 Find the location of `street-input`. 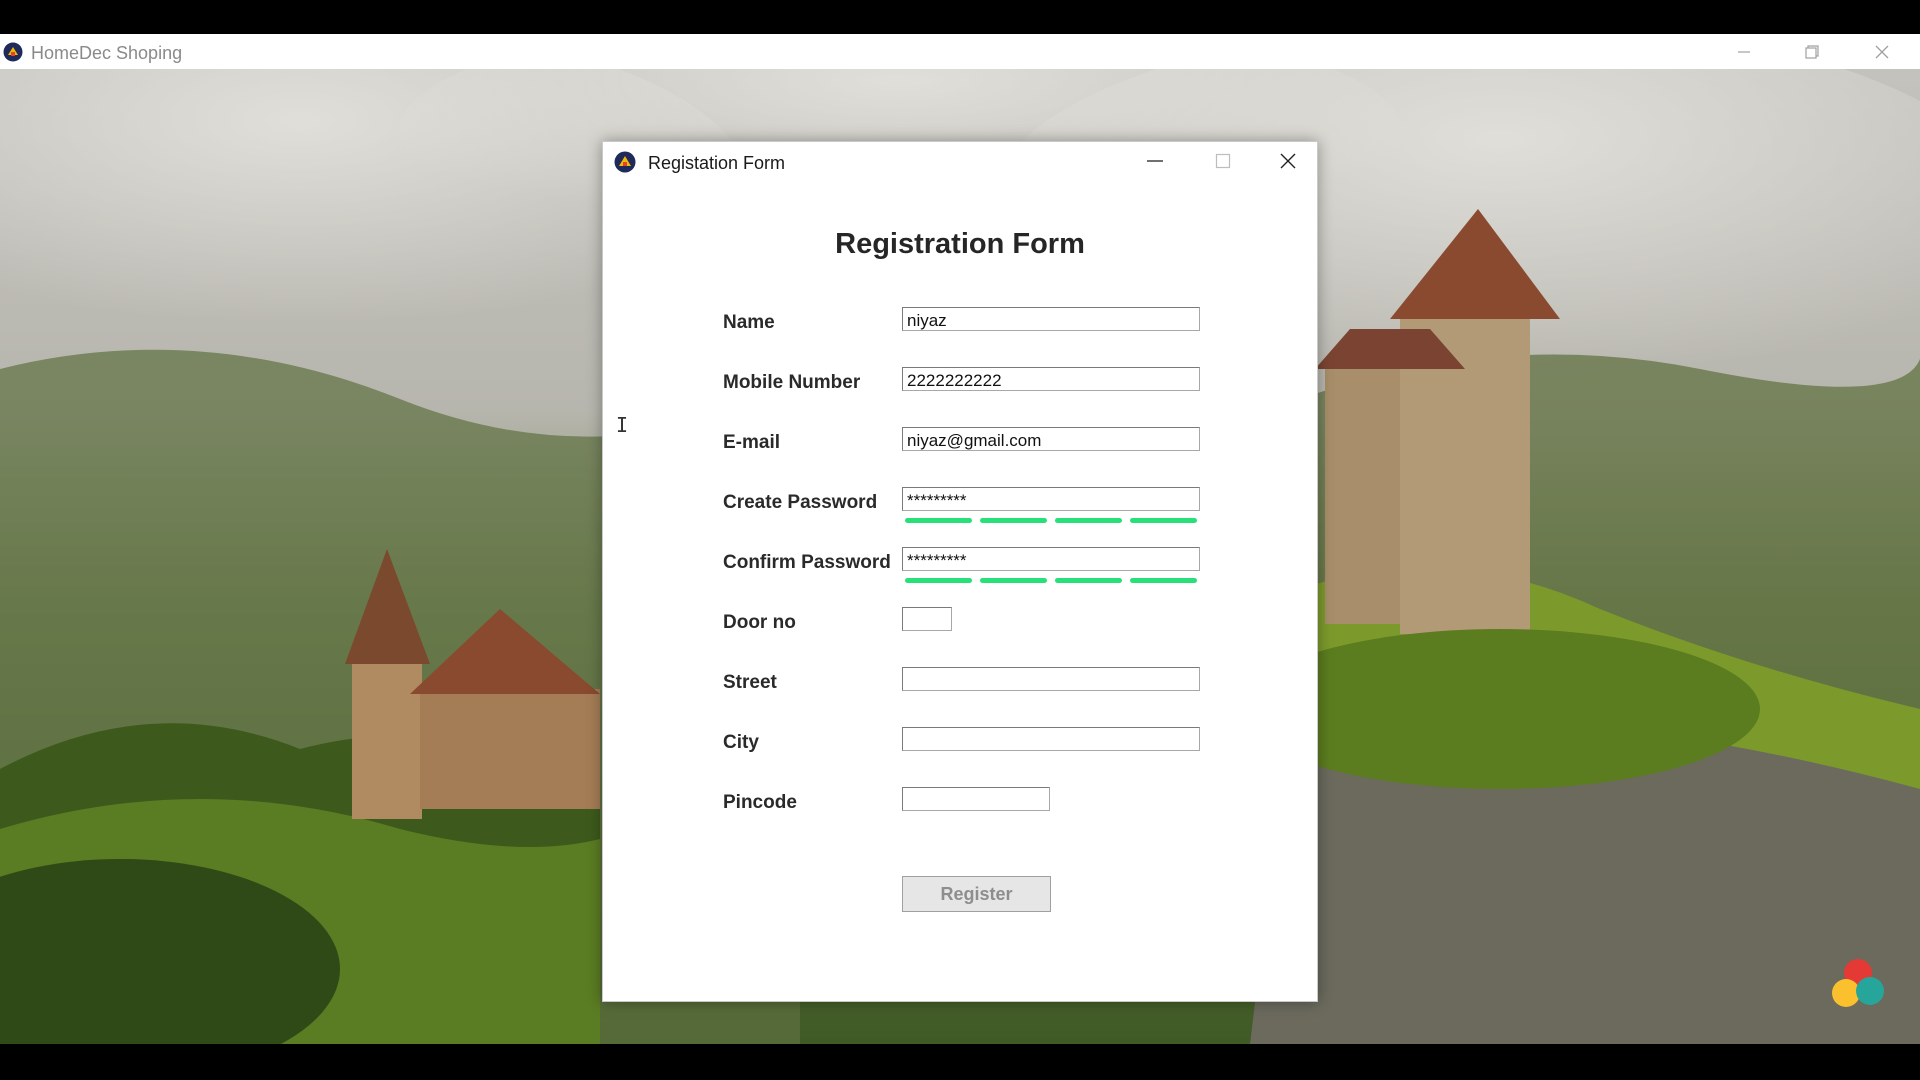

street-input is located at coordinates (1051, 679).